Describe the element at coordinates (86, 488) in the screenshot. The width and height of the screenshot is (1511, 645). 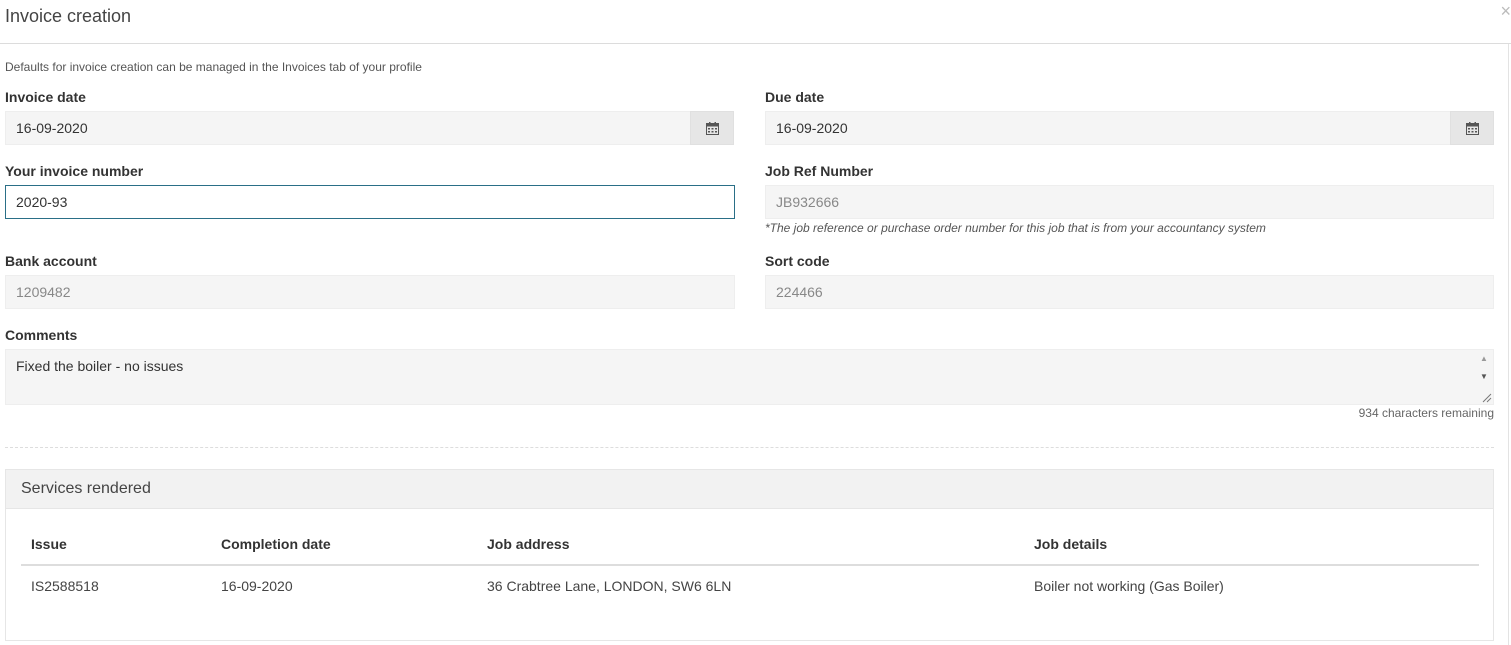
I see `services-panel-title: Services rendered` at that location.